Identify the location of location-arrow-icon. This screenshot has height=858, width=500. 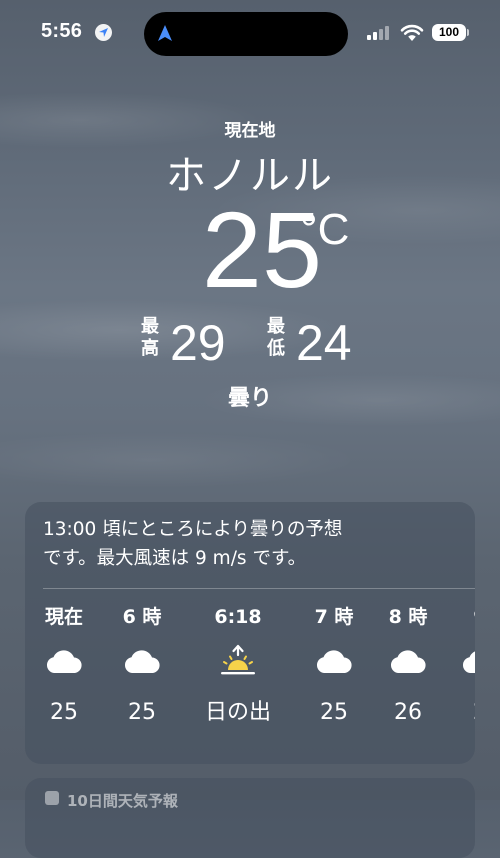
(103, 32).